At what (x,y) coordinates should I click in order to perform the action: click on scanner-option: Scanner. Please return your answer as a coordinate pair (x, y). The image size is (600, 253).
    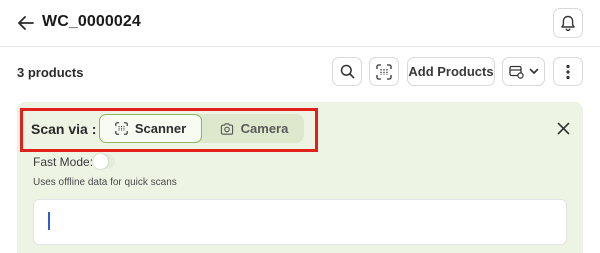
    Looking at the image, I should click on (150, 128).